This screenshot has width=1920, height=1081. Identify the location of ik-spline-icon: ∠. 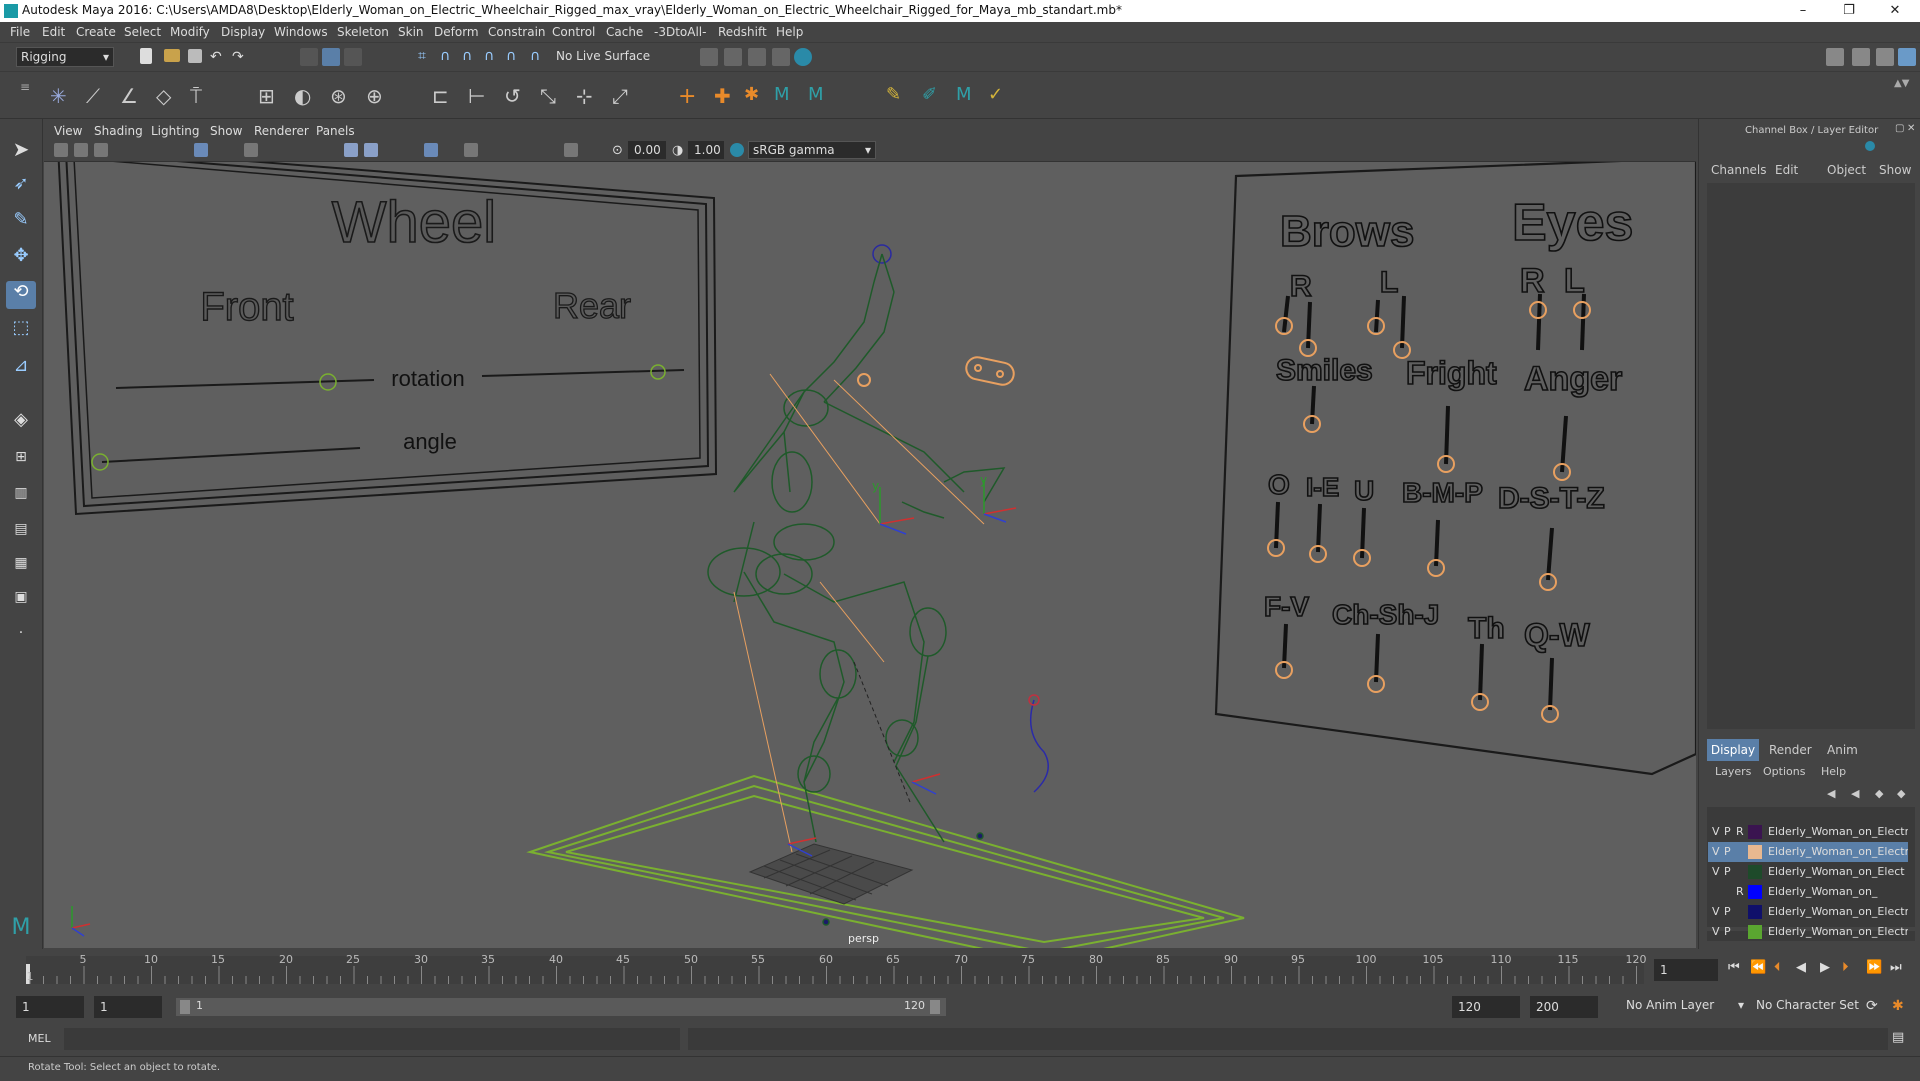
(129, 96).